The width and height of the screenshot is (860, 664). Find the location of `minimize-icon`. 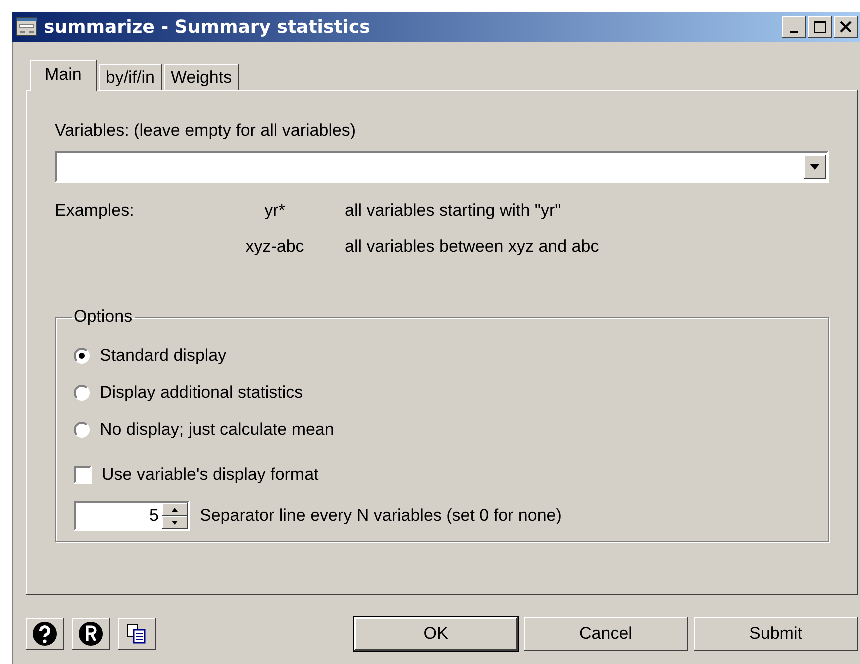

minimize-icon is located at coordinates (794, 31).